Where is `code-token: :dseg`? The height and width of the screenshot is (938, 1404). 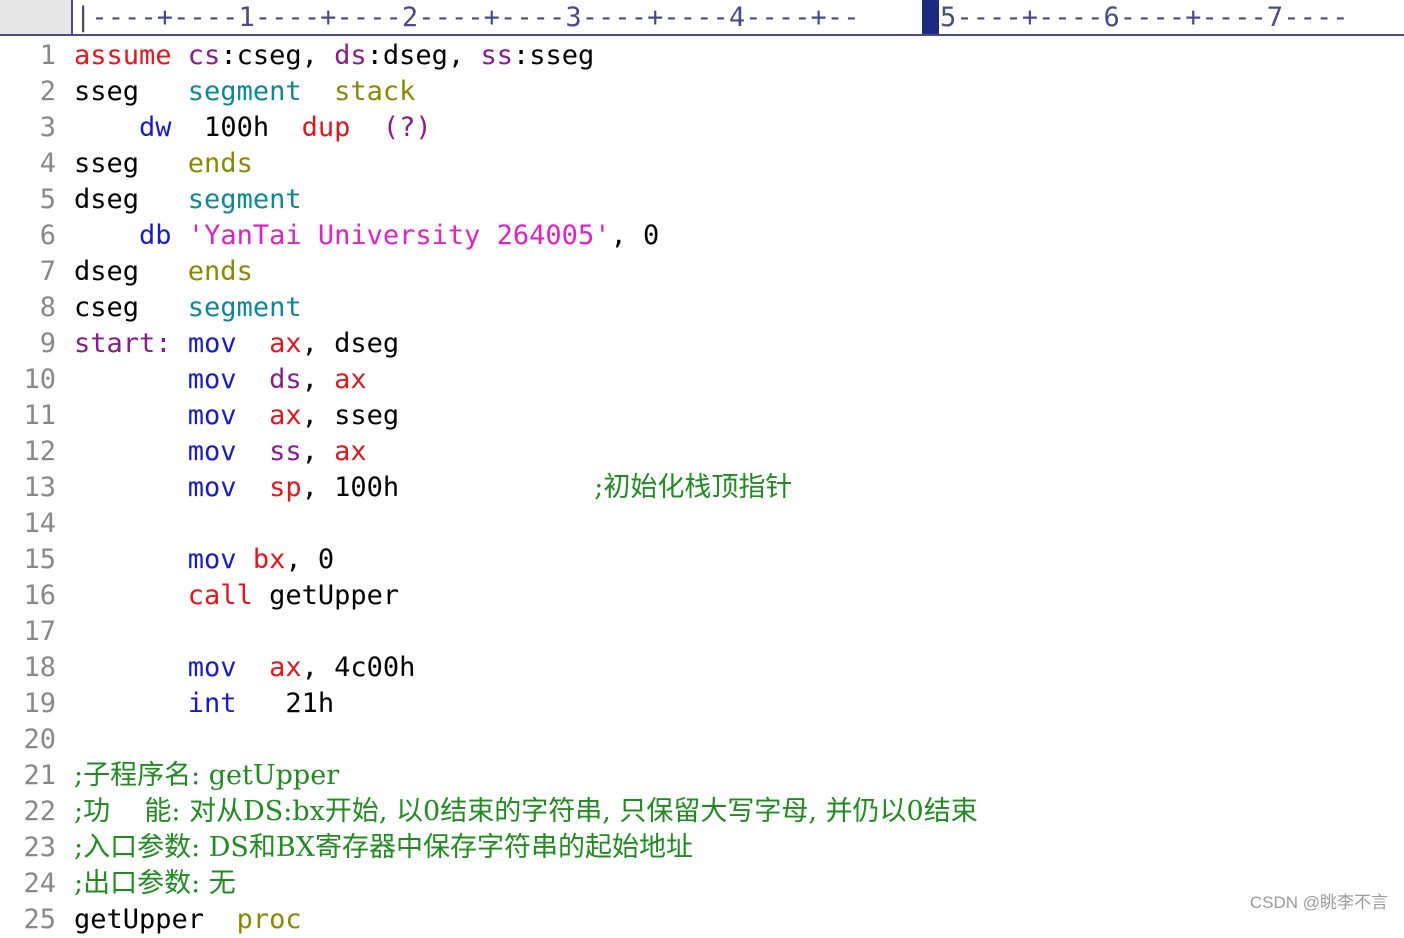 code-token: :dseg is located at coordinates (407, 55).